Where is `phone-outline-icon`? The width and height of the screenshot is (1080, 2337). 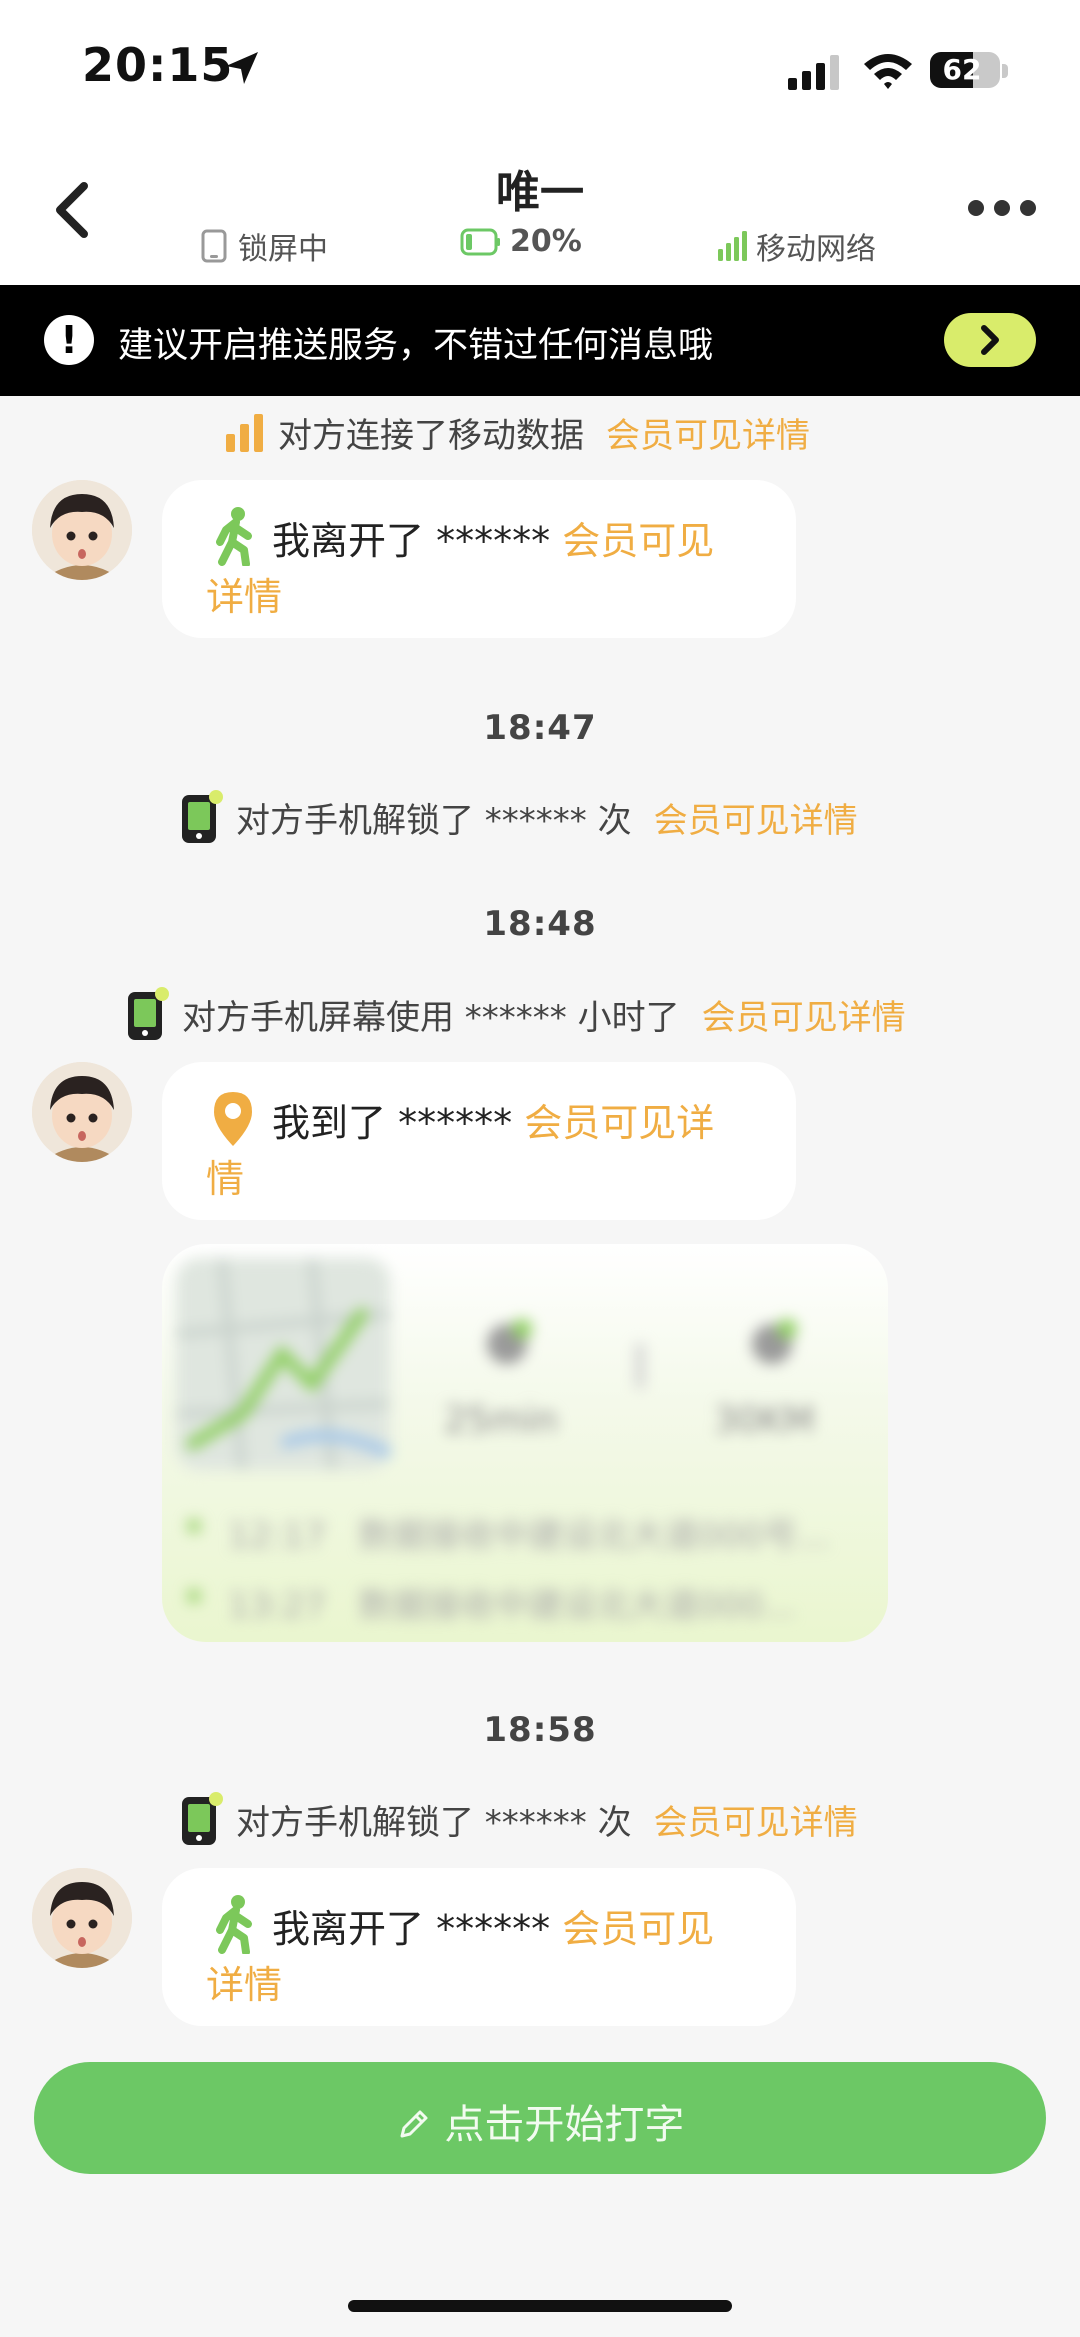 phone-outline-icon is located at coordinates (214, 246).